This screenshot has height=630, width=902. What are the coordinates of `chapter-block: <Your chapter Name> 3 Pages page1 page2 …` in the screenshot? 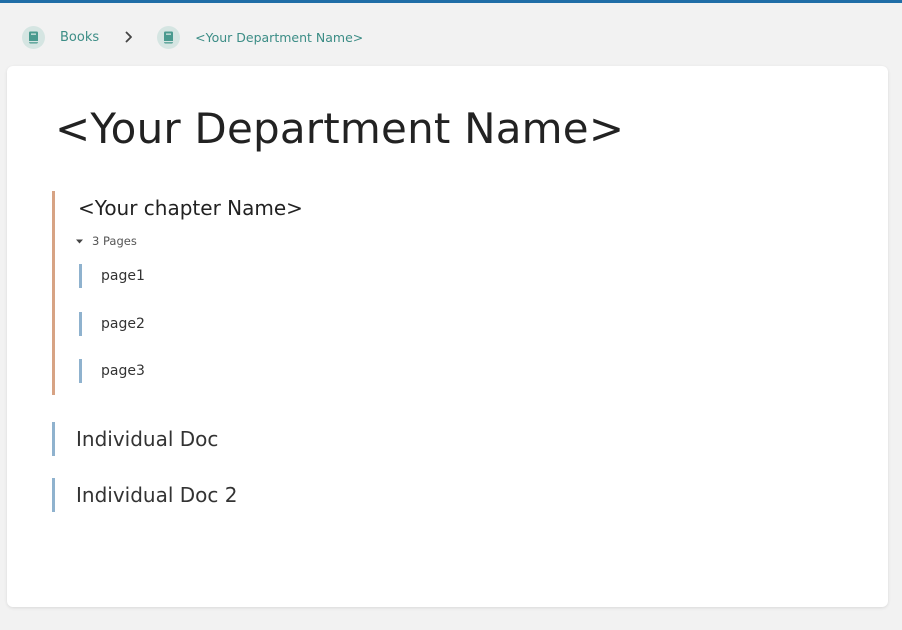 It's located at (253, 293).